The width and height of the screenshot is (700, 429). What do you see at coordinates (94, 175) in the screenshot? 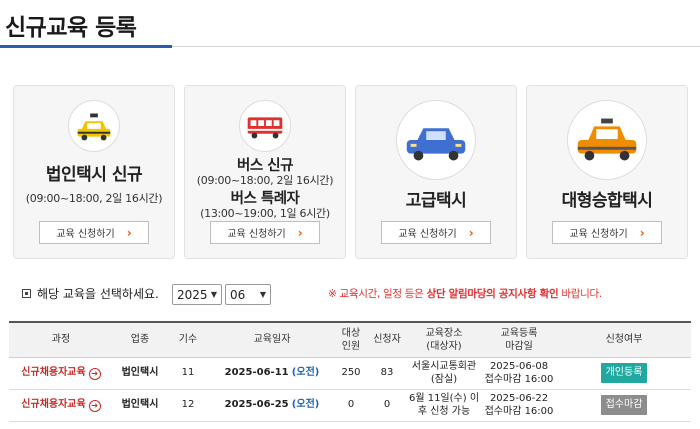
I see `card-title: 법인택시 신규` at bounding box center [94, 175].